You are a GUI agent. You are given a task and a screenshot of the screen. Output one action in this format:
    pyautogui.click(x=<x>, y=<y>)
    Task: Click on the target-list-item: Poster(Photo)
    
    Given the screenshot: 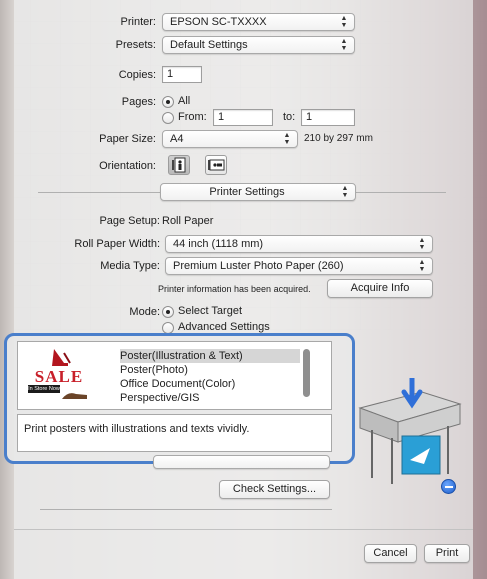 What is the action you would take?
    pyautogui.click(x=220, y=370)
    